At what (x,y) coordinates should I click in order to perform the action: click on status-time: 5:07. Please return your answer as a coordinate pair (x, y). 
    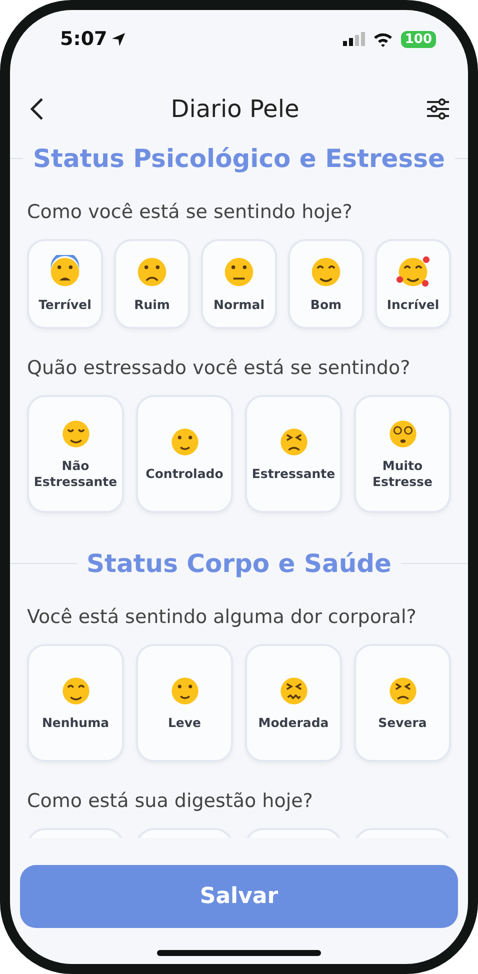
    Looking at the image, I should click on (84, 39).